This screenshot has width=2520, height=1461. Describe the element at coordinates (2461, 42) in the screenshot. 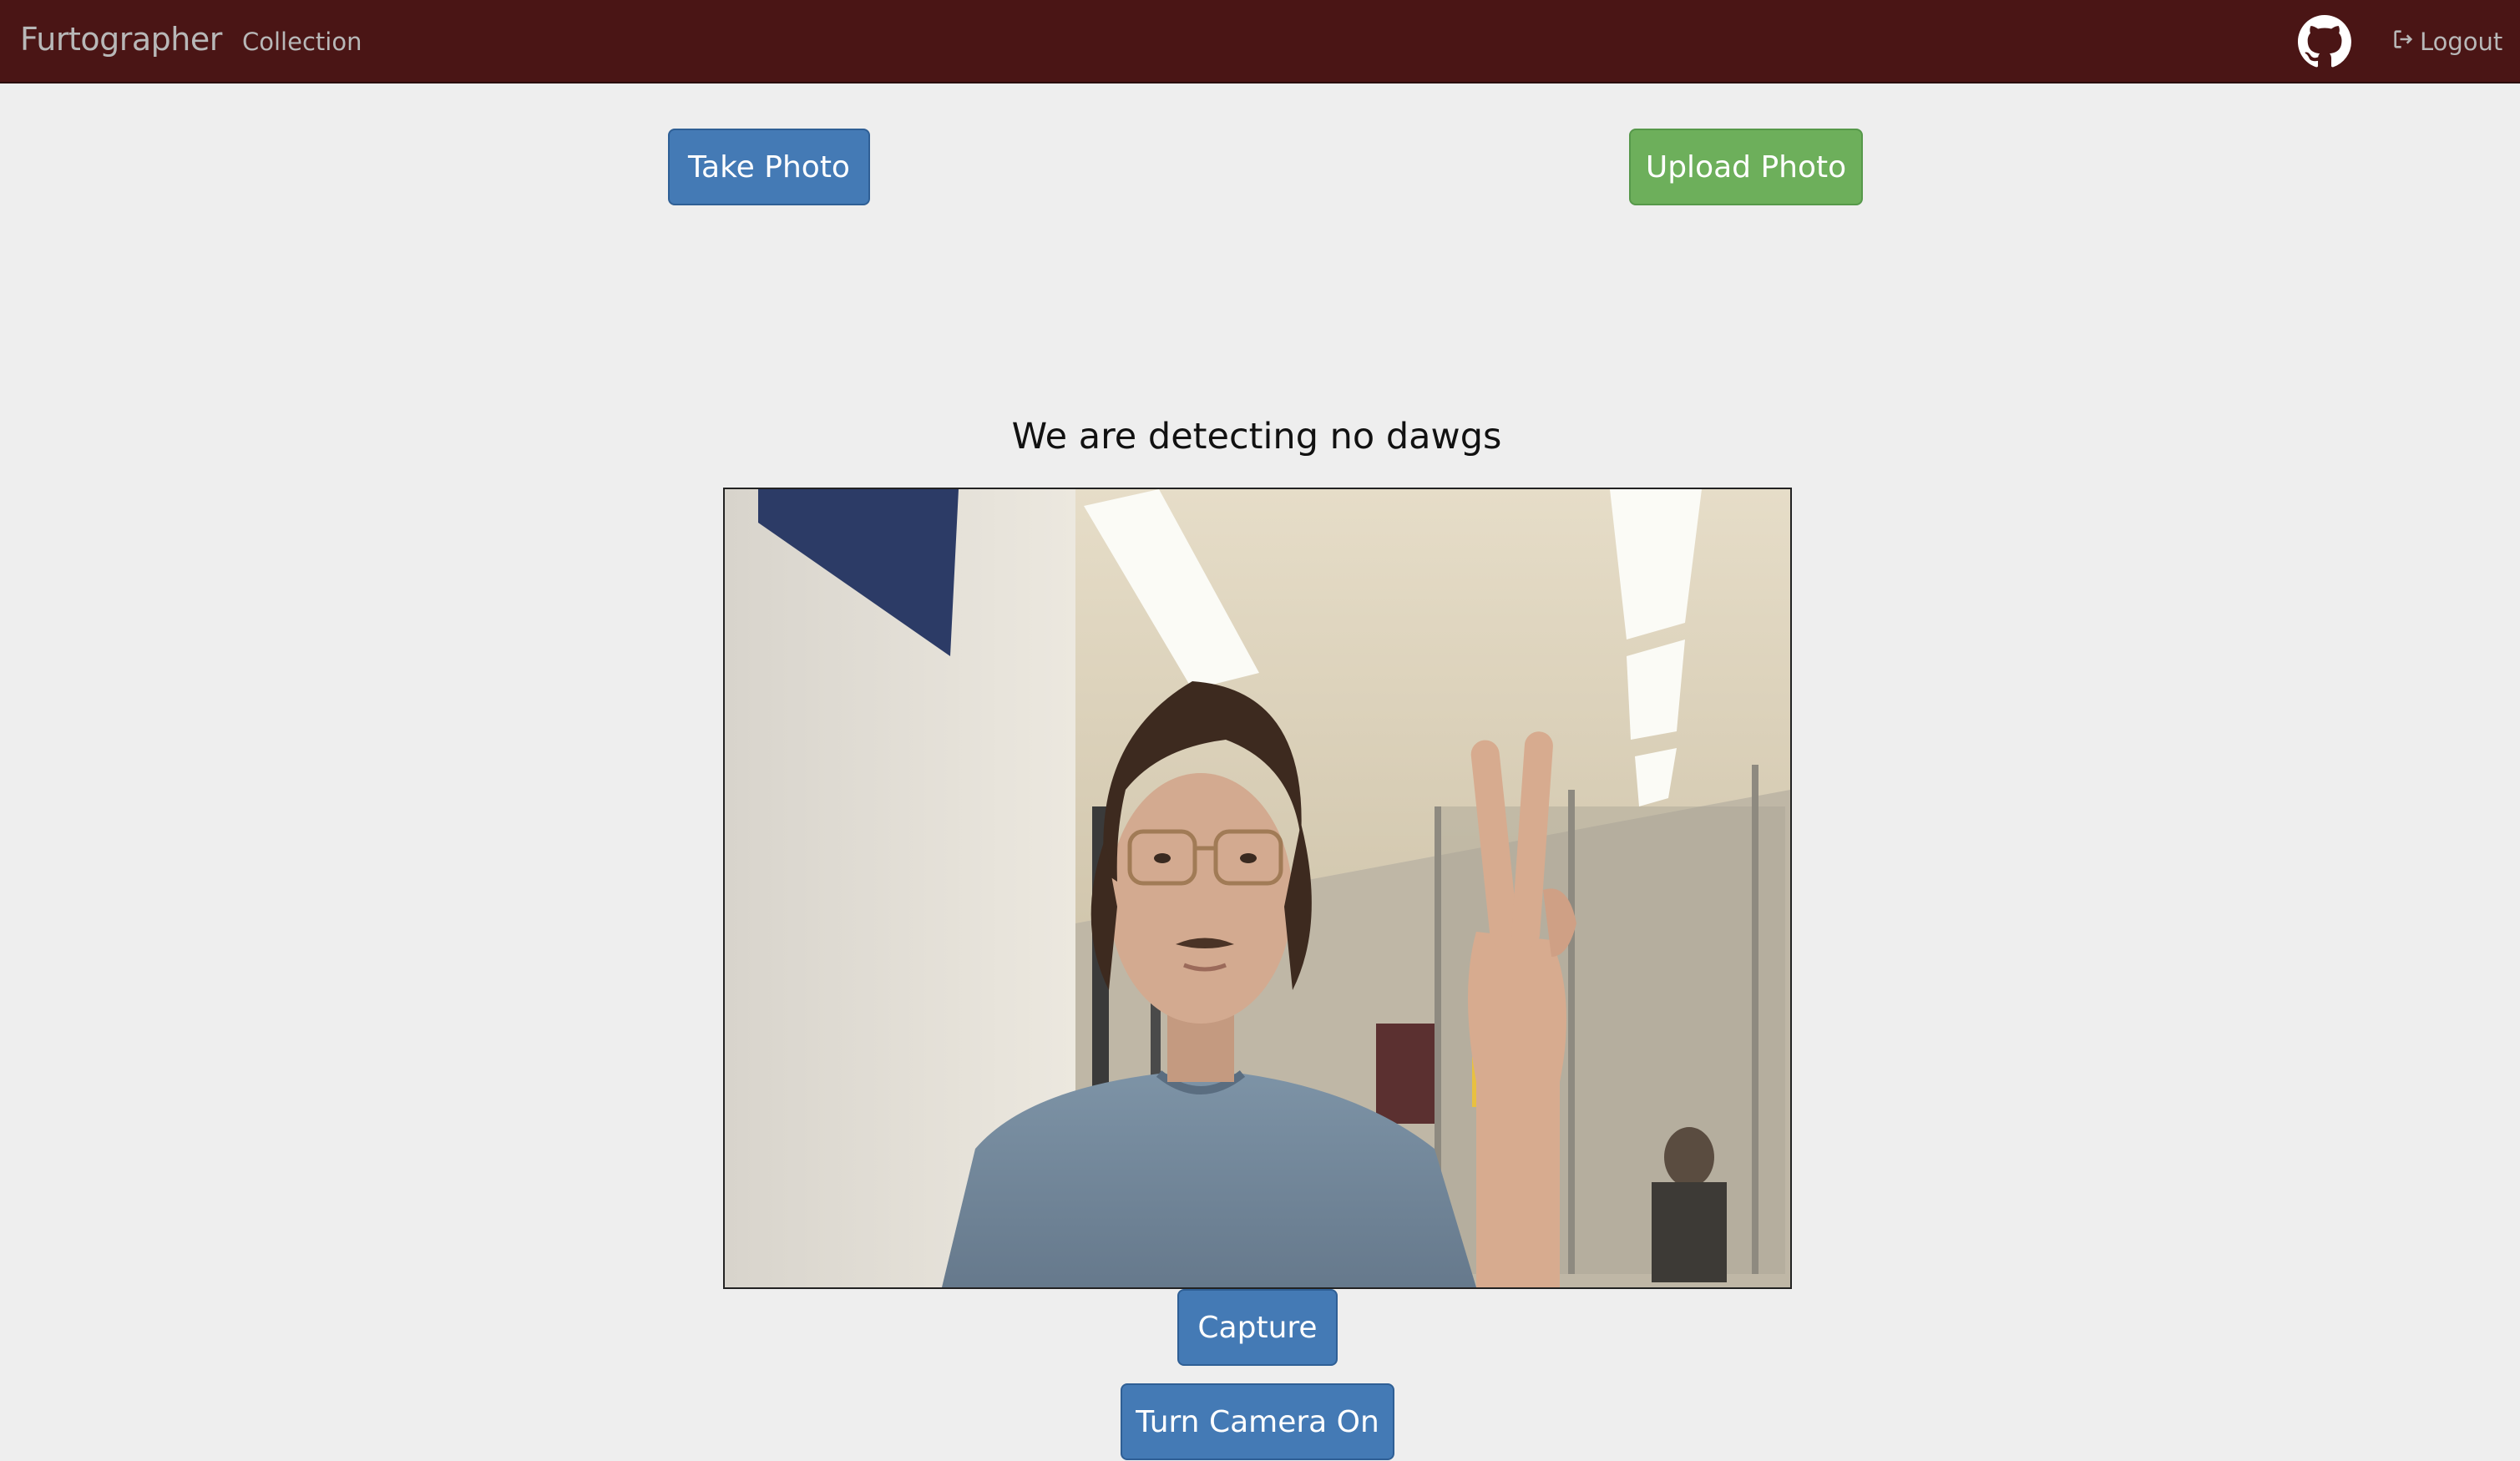

I see `logout-label: Logout` at that location.